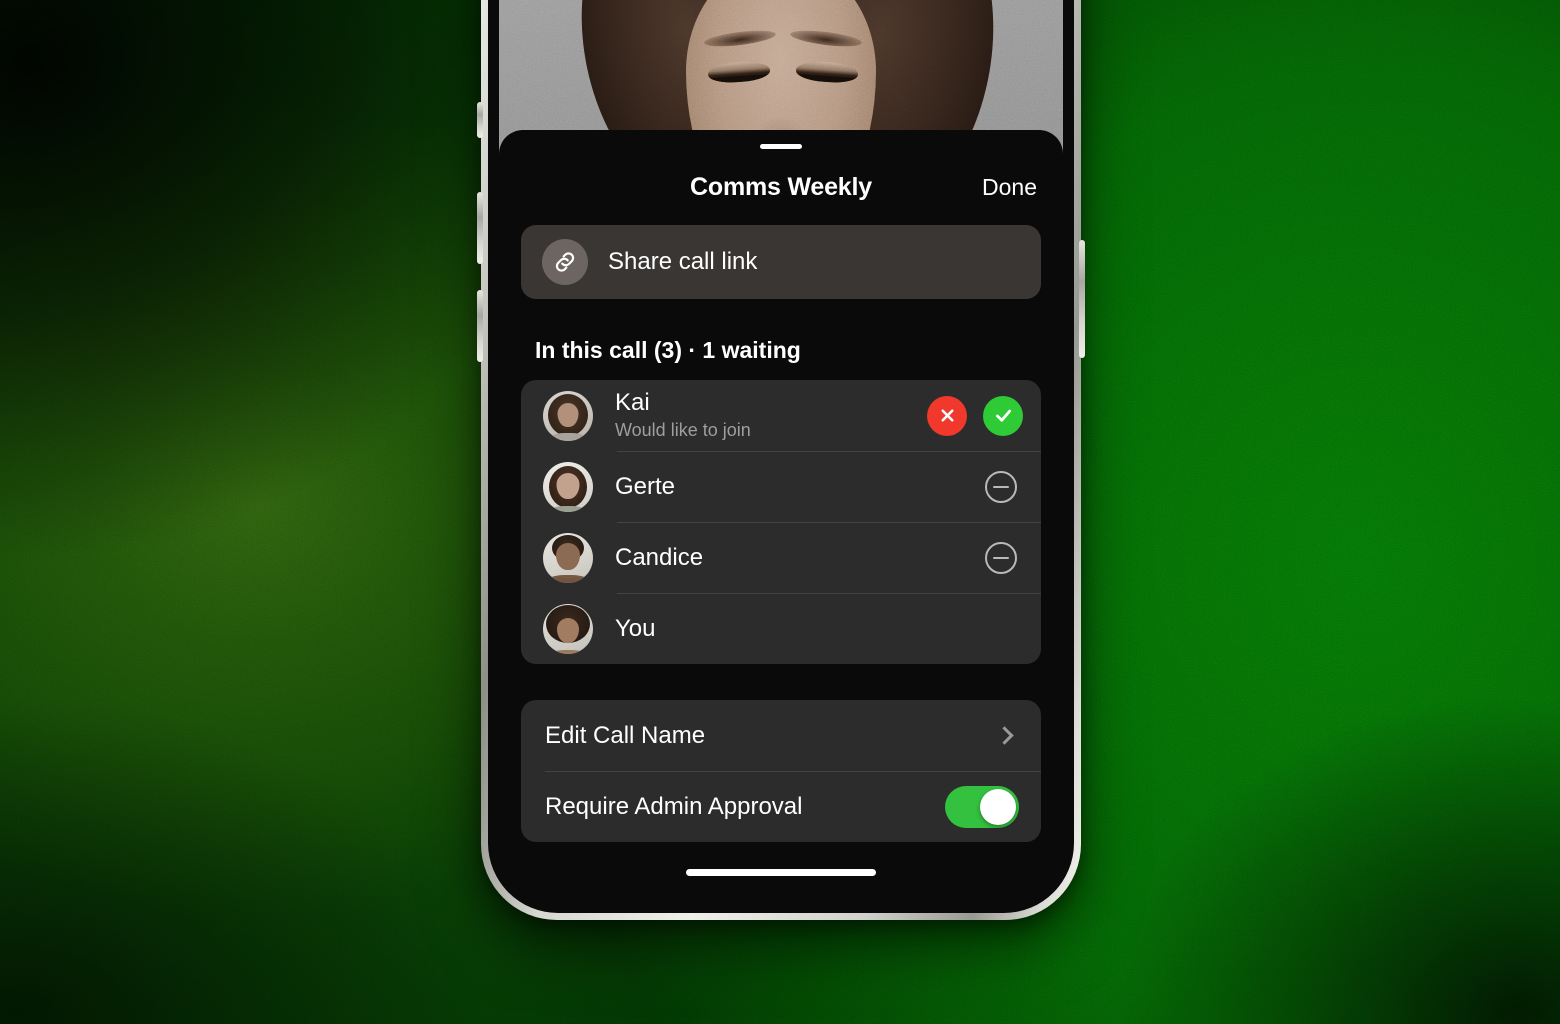  Describe the element at coordinates (998, 806) in the screenshot. I see `toggle-knob` at that location.